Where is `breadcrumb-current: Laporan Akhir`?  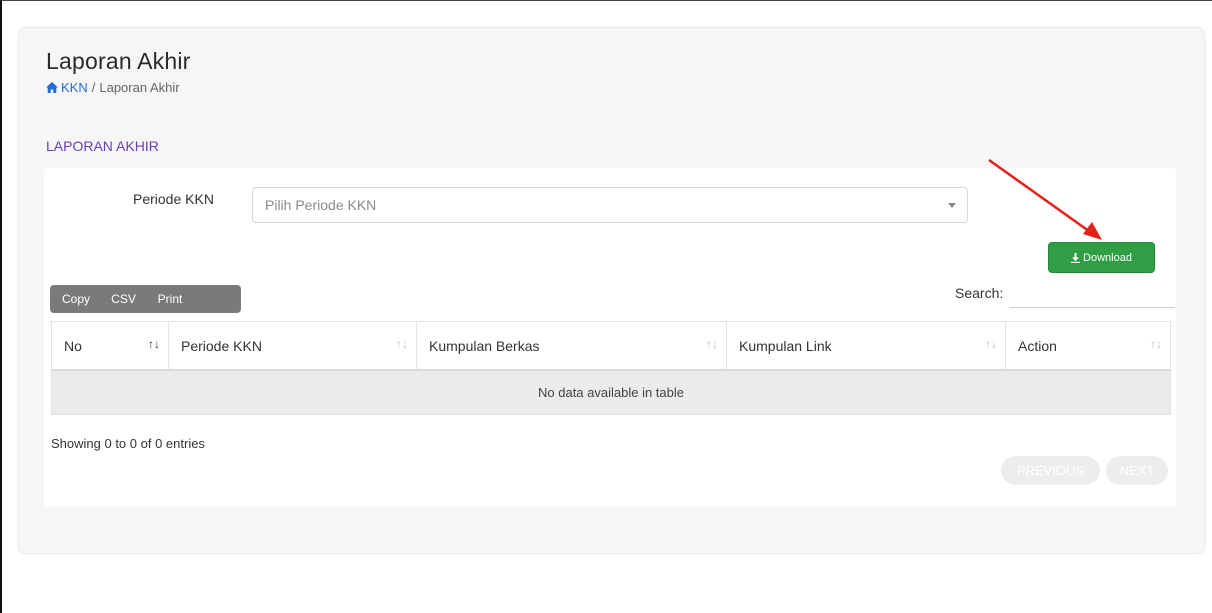 breadcrumb-current: Laporan Akhir is located at coordinates (139, 87).